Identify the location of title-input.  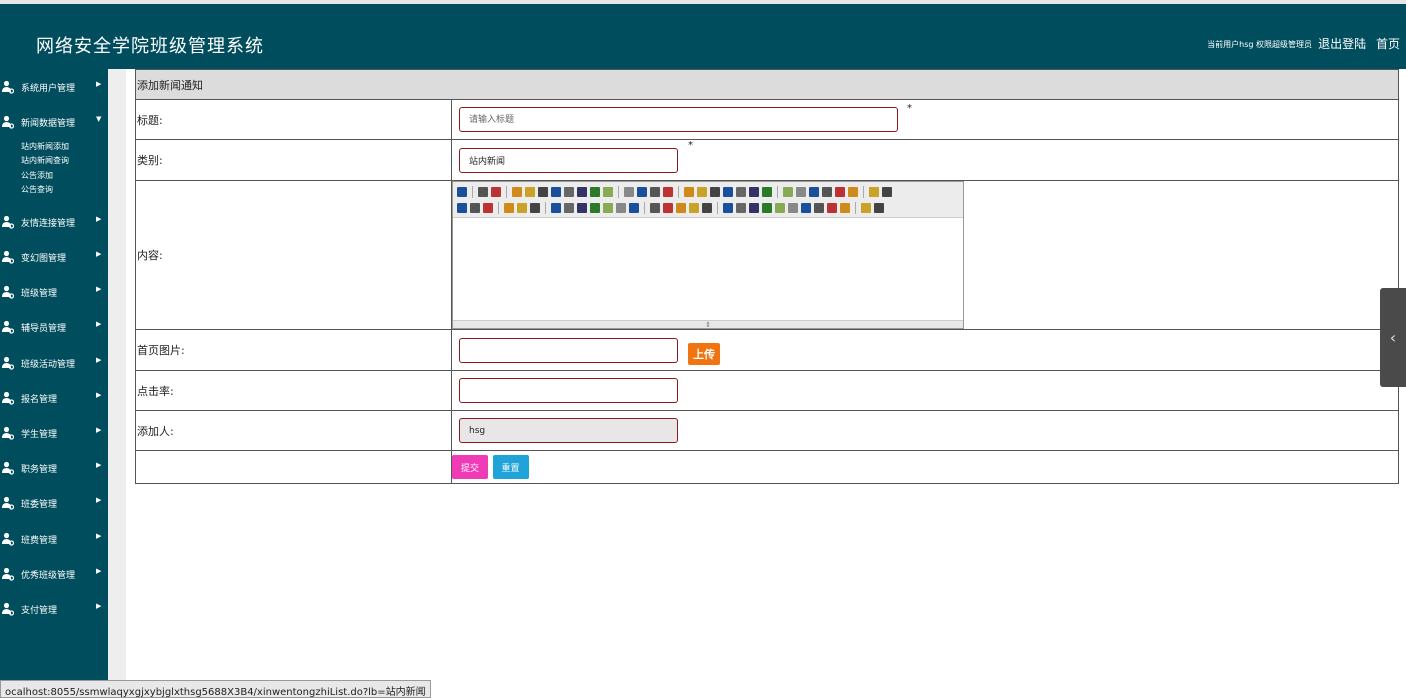
(678, 119).